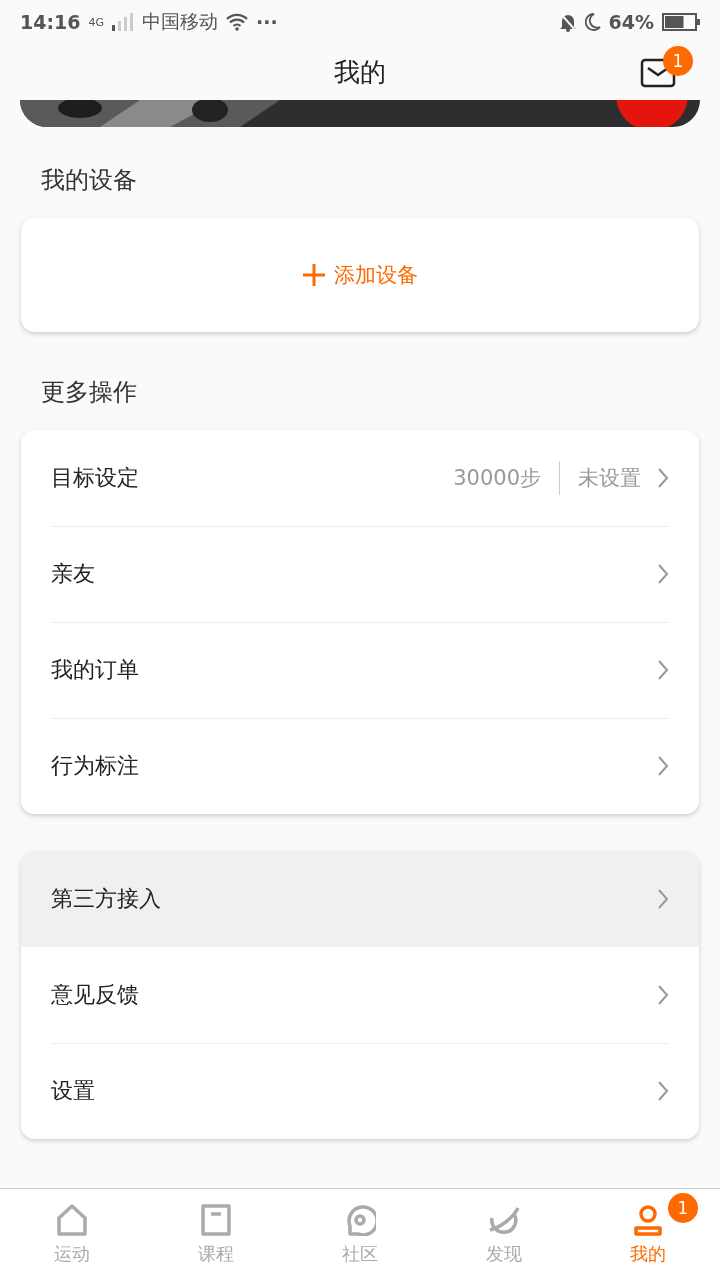  Describe the element at coordinates (567, 22) in the screenshot. I see `muted-bell-icon` at that location.